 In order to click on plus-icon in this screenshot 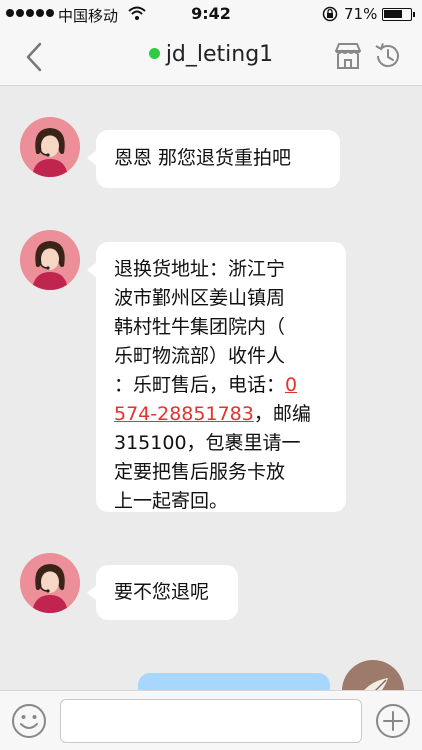, I will do `click(393, 721)`.